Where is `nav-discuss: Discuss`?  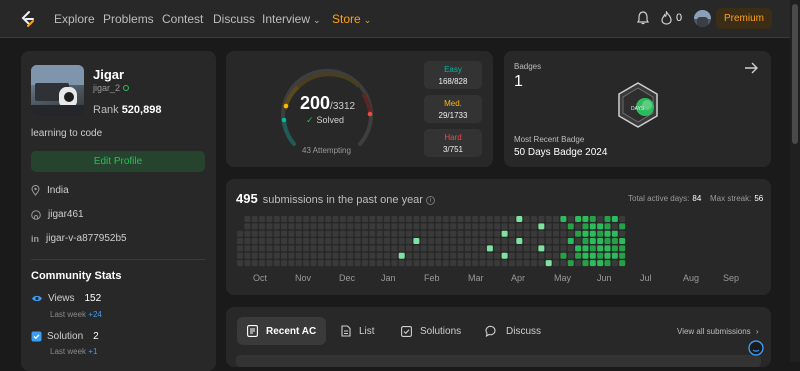
nav-discuss: Discuss is located at coordinates (234, 19).